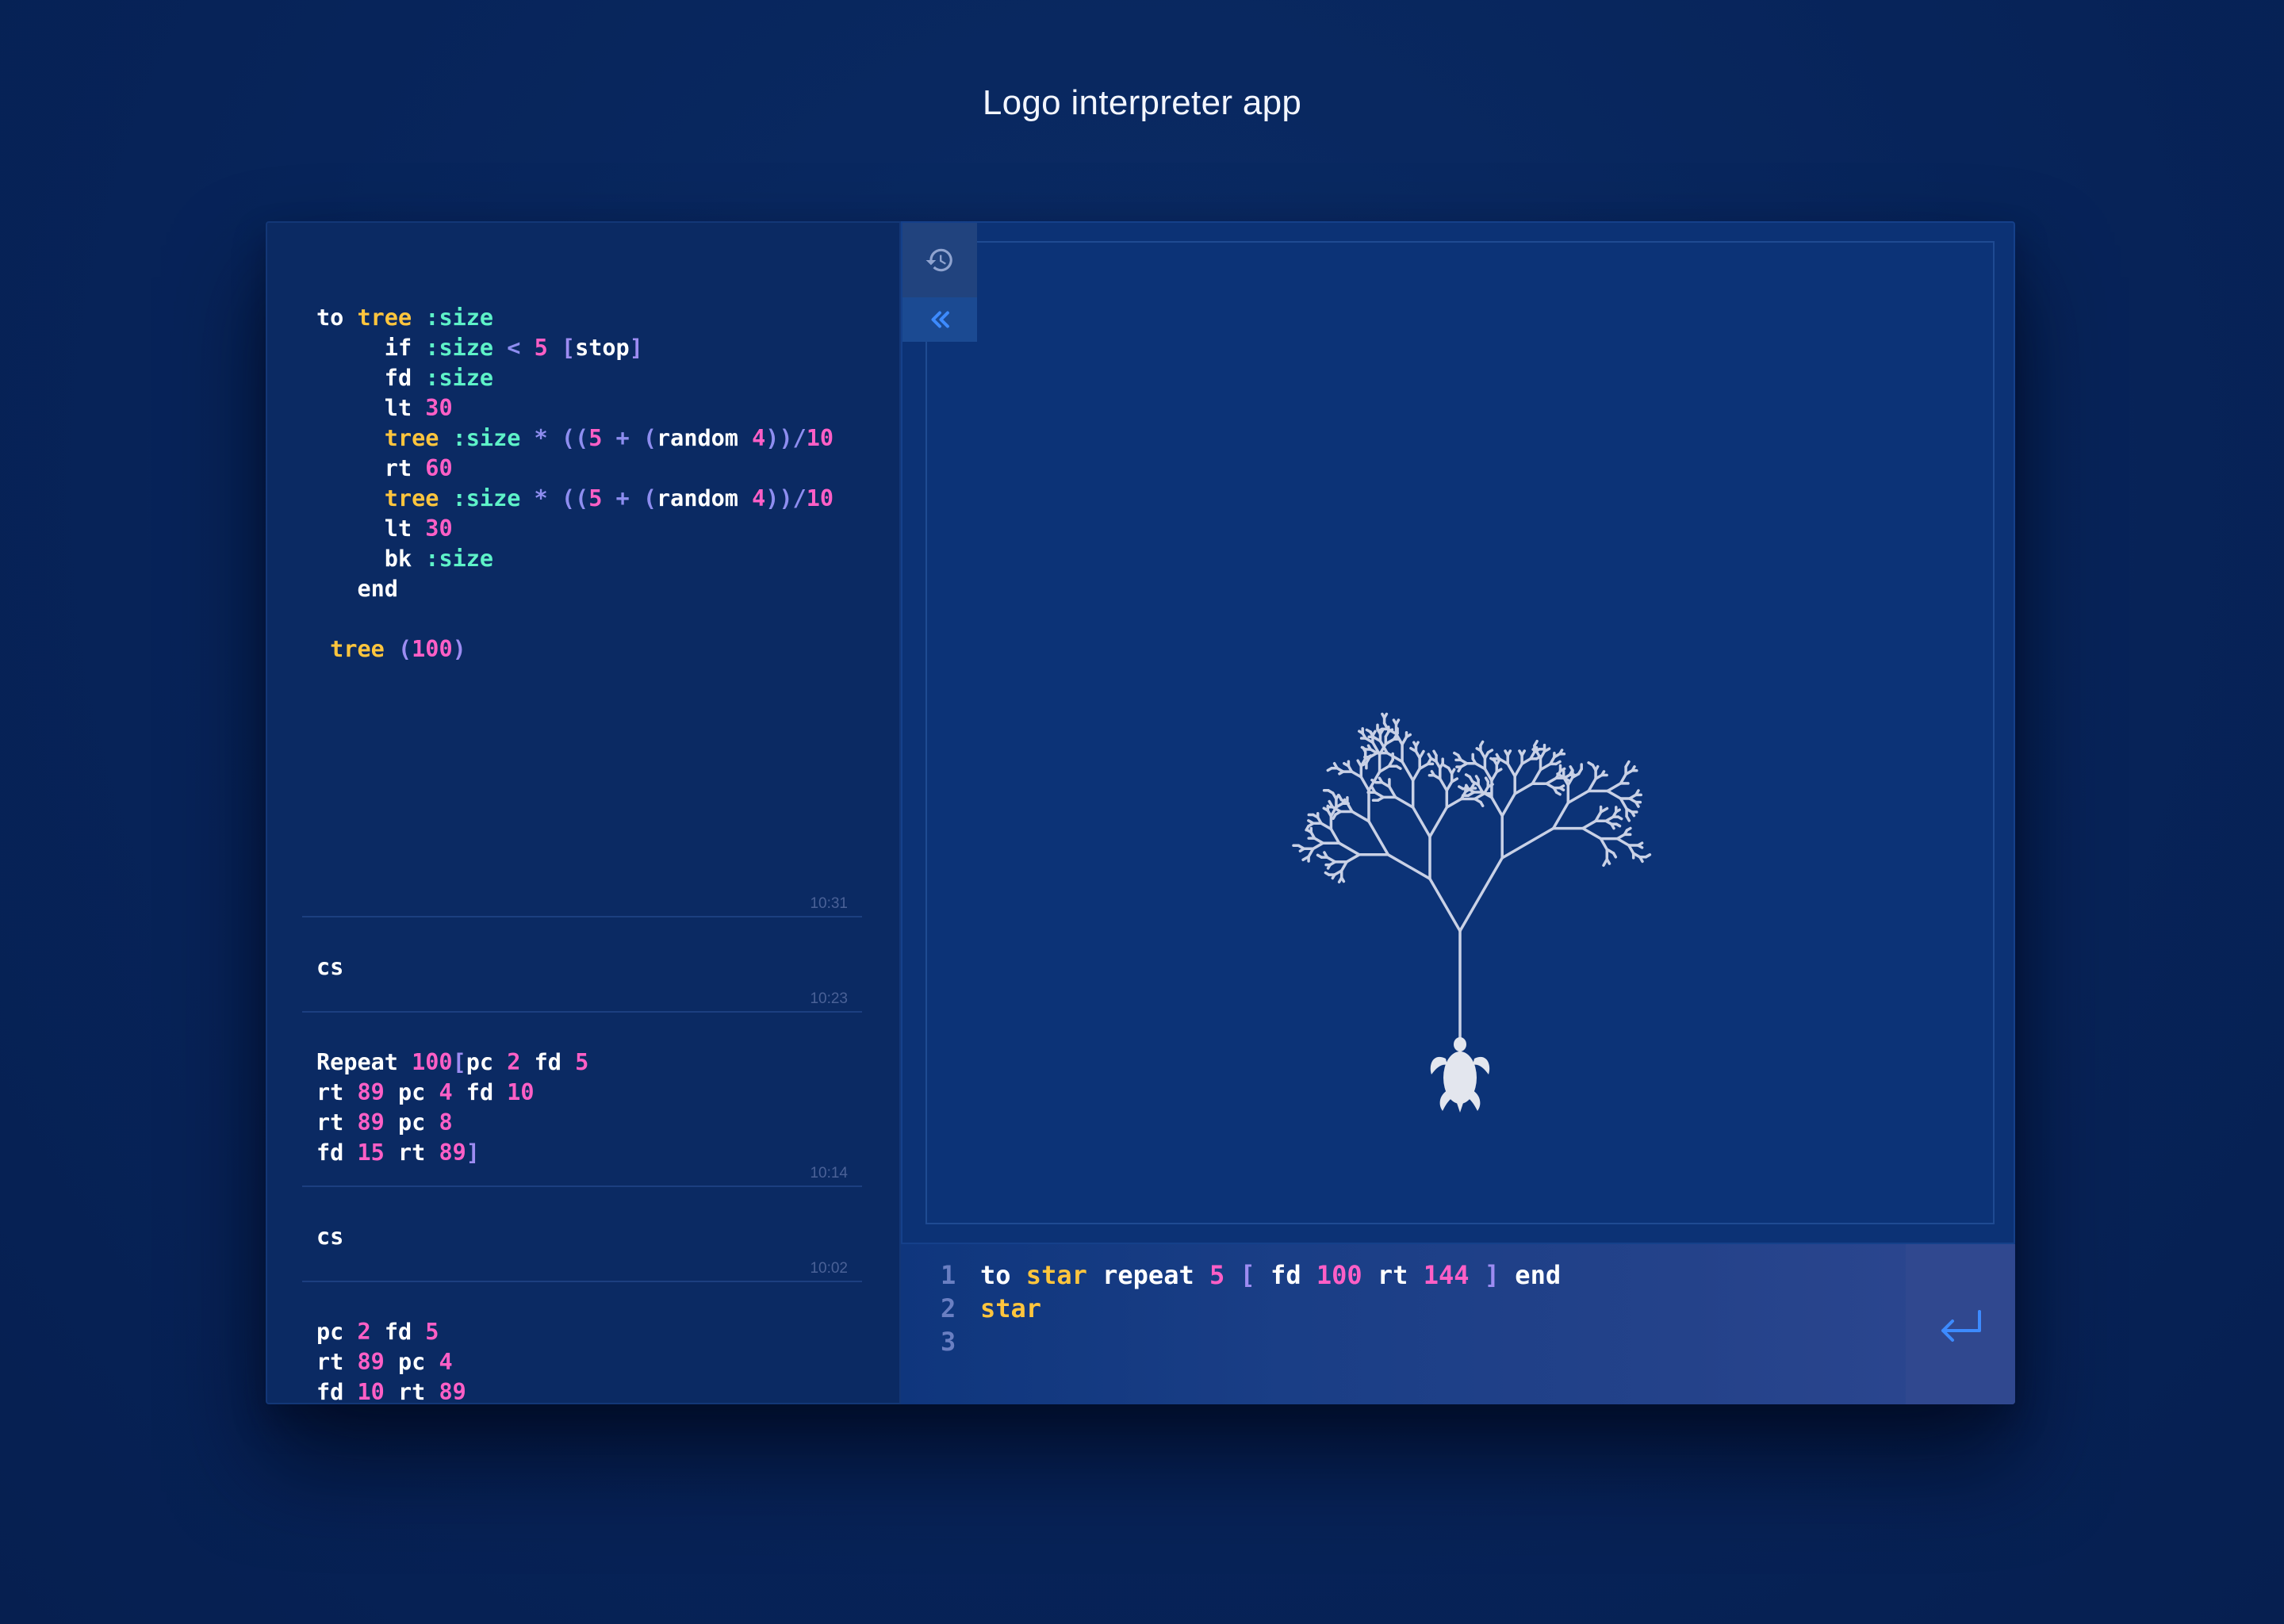 This screenshot has width=2284, height=1624. What do you see at coordinates (1960, 1324) in the screenshot?
I see `run-button` at bounding box center [1960, 1324].